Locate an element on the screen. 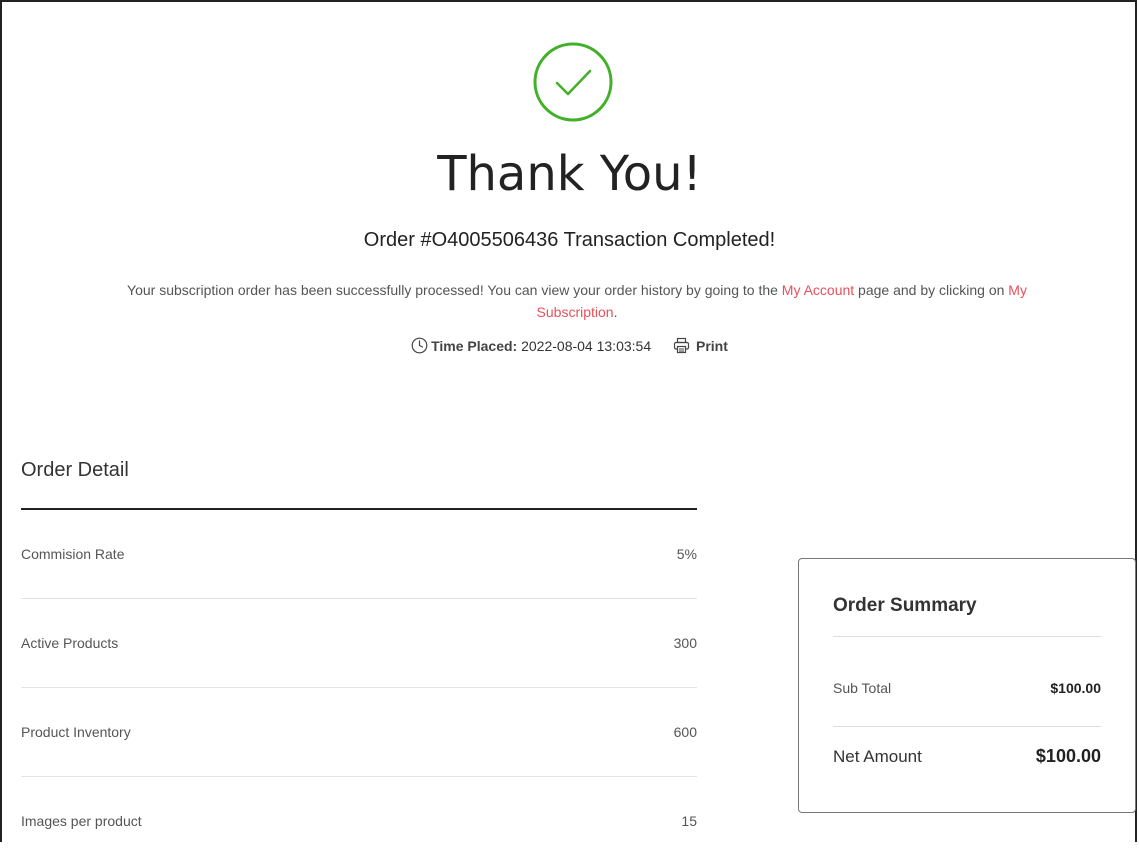  print-button: Print is located at coordinates (700, 346).